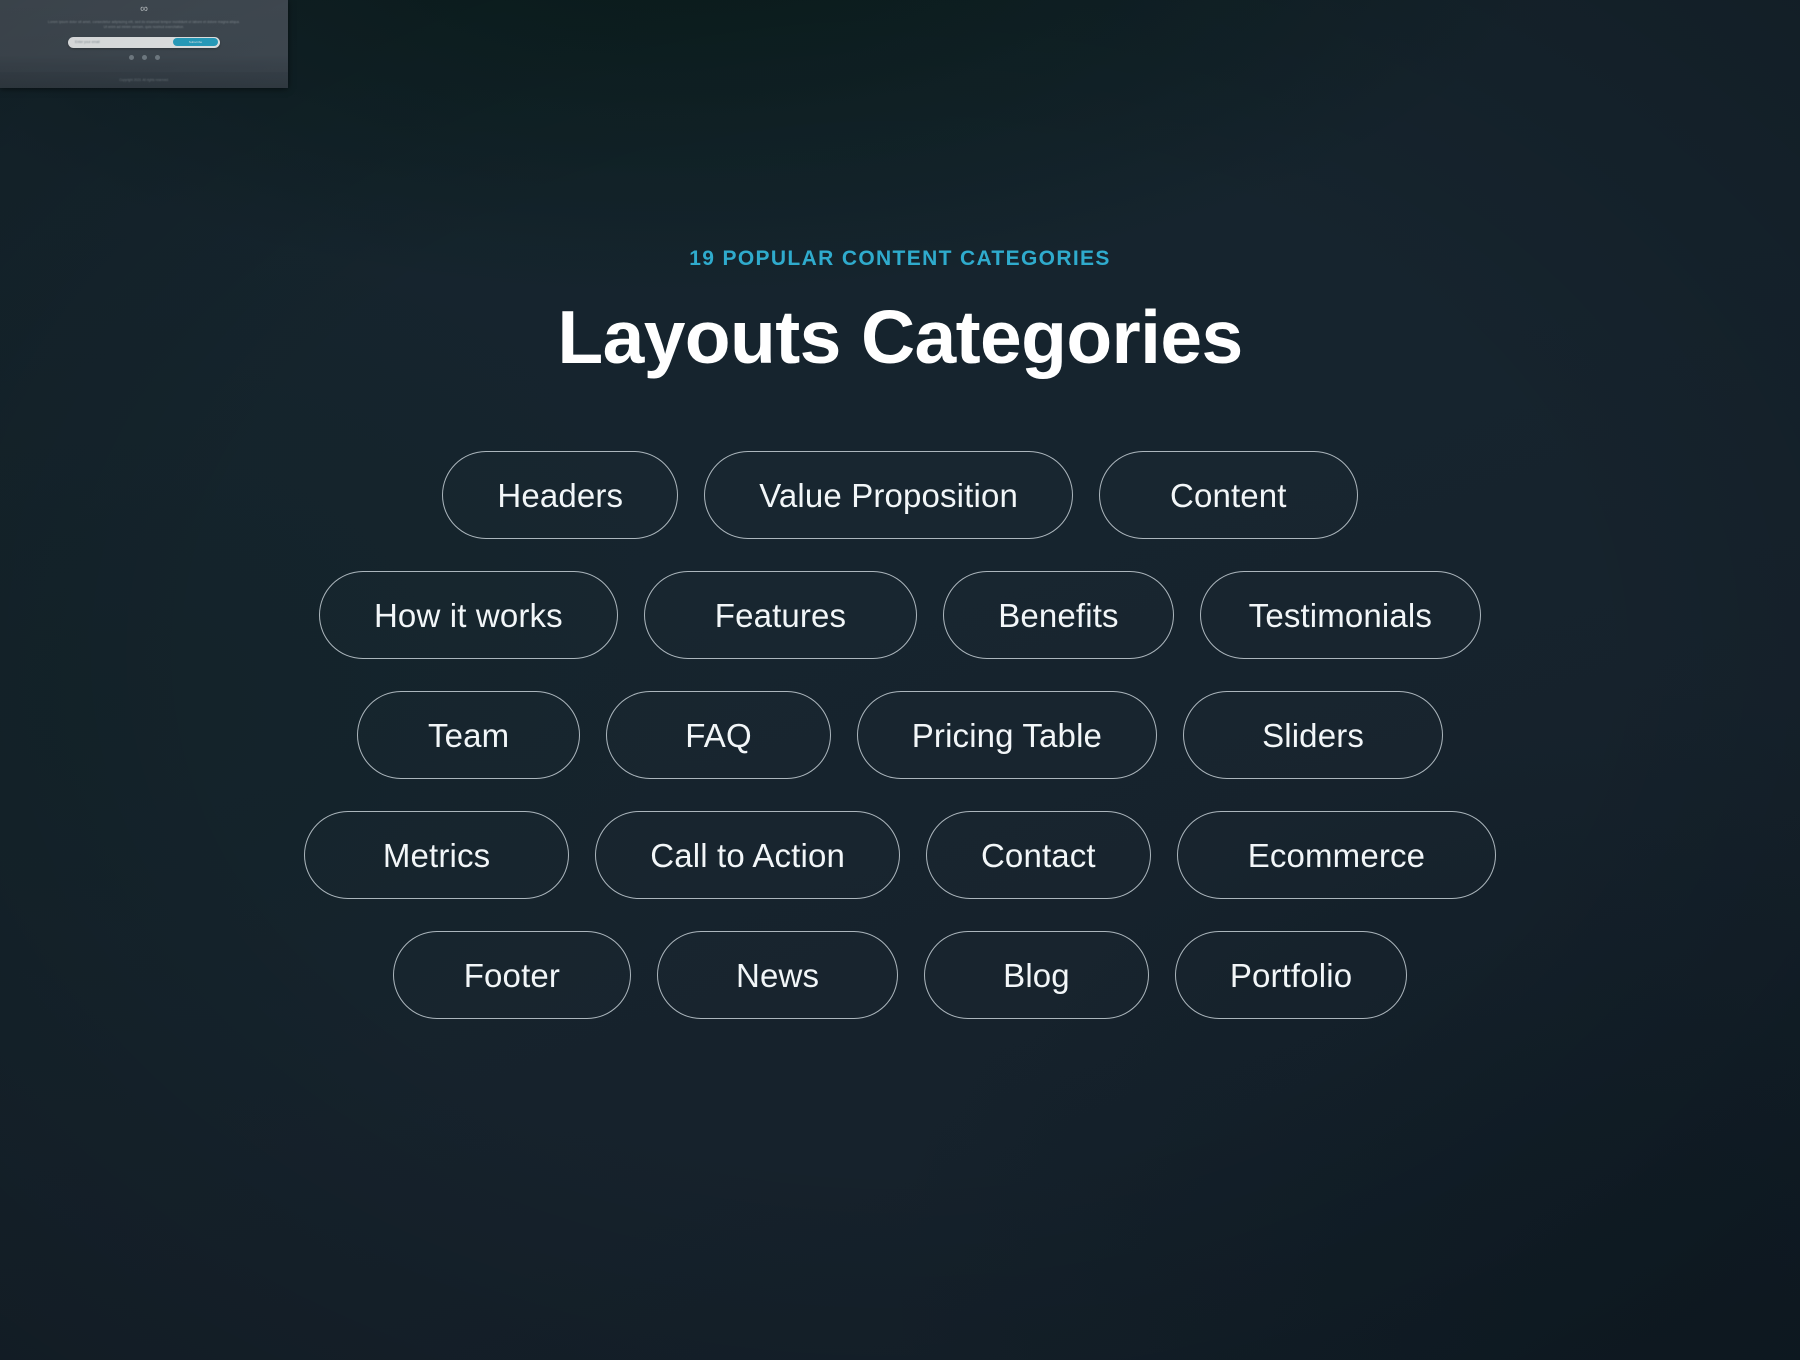 This screenshot has height=1360, width=1800. Describe the element at coordinates (1038, 855) in the screenshot. I see `category-pill-contact: Contact` at that location.